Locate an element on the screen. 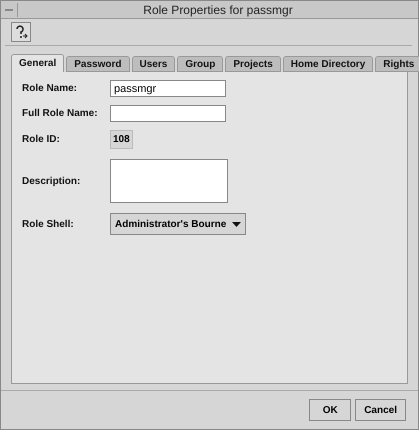 The width and height of the screenshot is (419, 430). tab: Group is located at coordinates (200, 64).